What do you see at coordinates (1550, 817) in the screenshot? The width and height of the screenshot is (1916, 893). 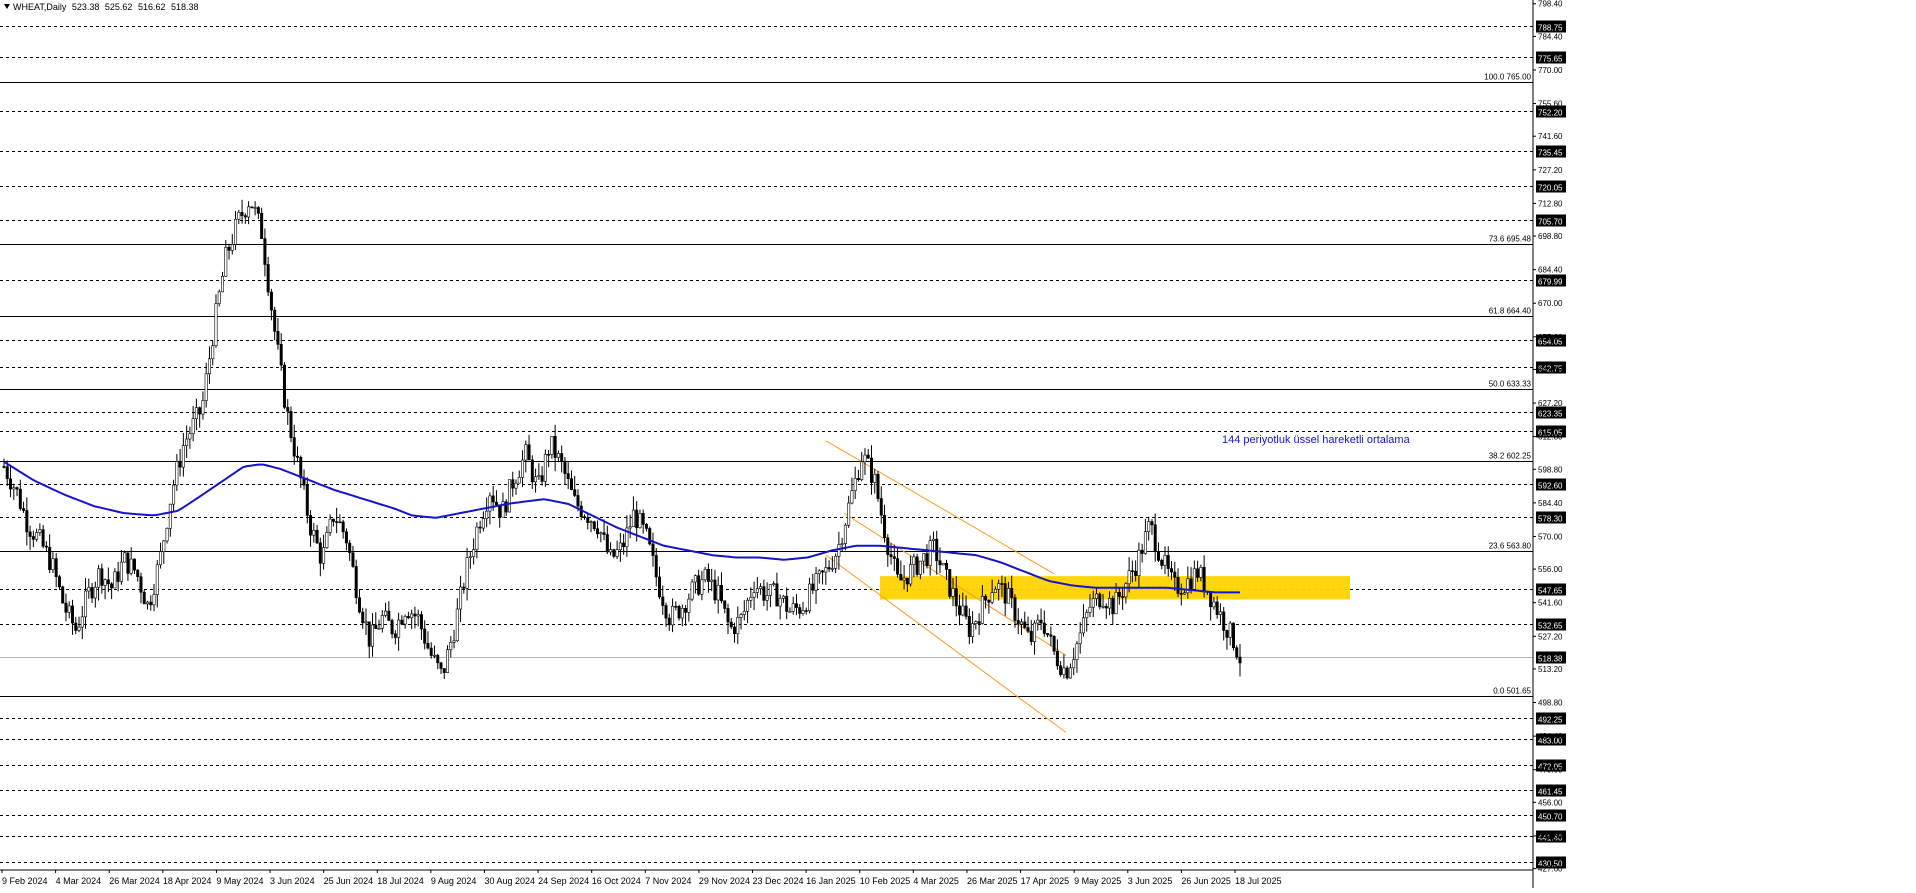 I see `level-label: 450.70` at bounding box center [1550, 817].